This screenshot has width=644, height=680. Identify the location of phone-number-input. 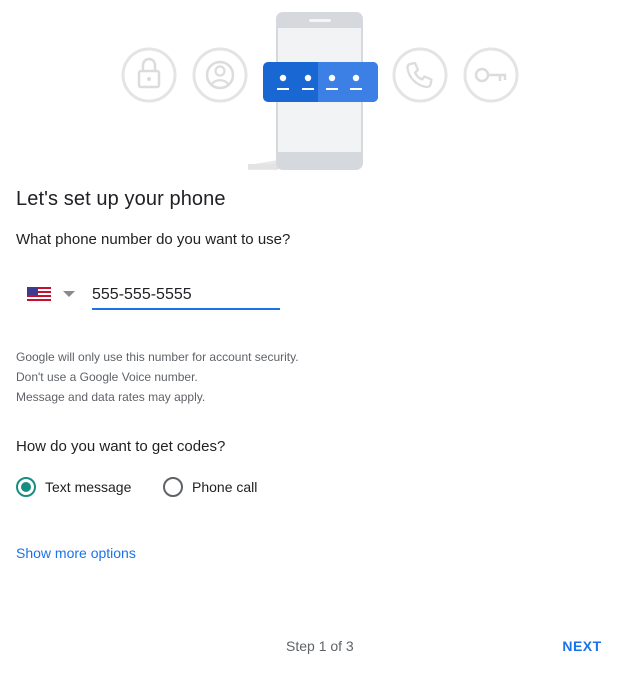
(186, 296).